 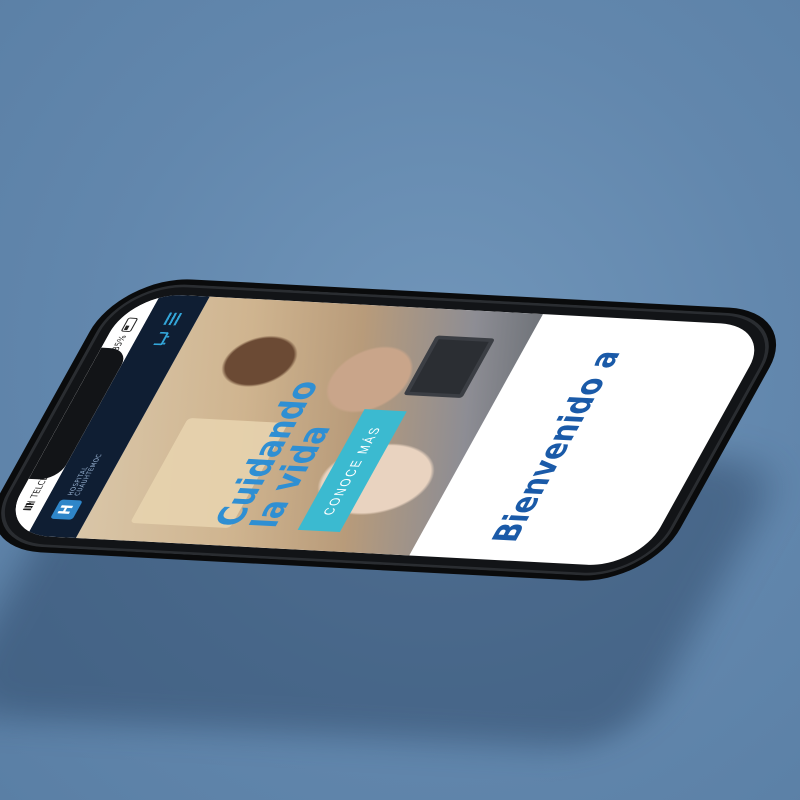 What do you see at coordinates (129, 325) in the screenshot?
I see `battery-icon` at bounding box center [129, 325].